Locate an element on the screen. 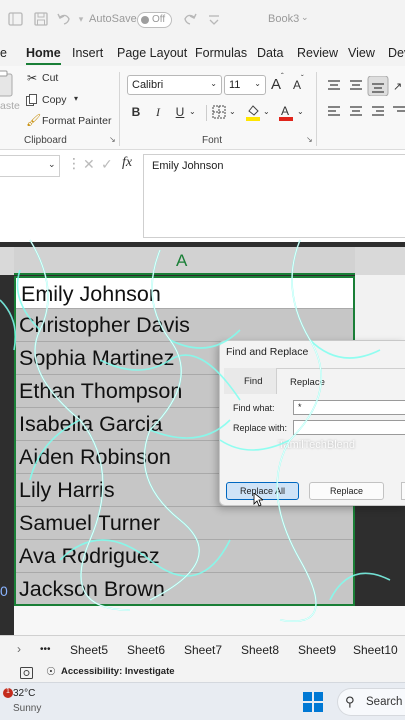 This screenshot has width=405, height=720. row-headers is located at coordinates (7, 440).